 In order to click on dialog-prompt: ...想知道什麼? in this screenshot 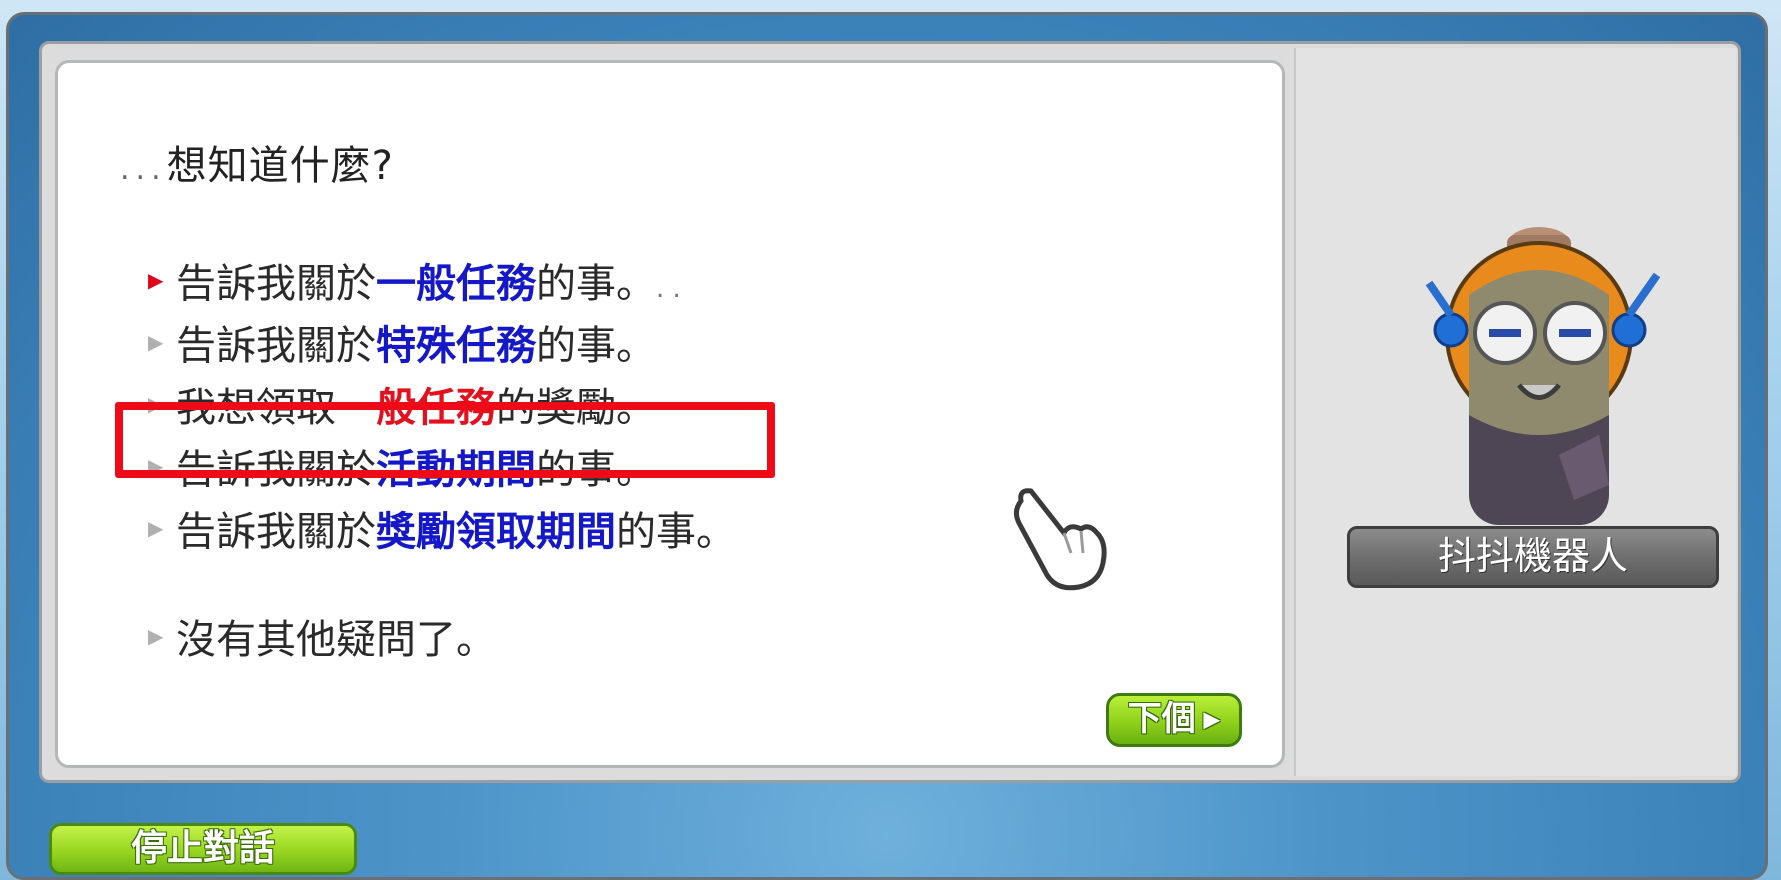, I will do `click(257, 162)`.